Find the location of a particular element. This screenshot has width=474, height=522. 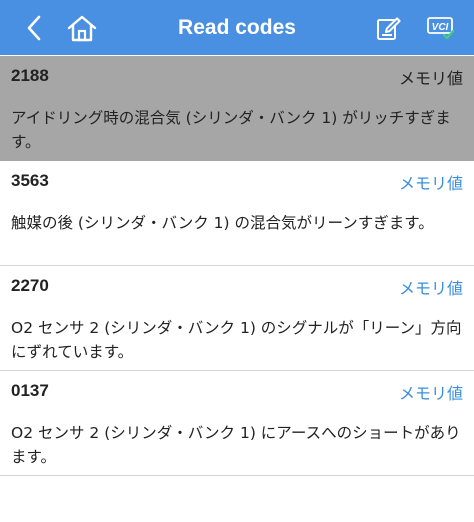

vci-connected-icon: VCI is located at coordinates (441, 27).